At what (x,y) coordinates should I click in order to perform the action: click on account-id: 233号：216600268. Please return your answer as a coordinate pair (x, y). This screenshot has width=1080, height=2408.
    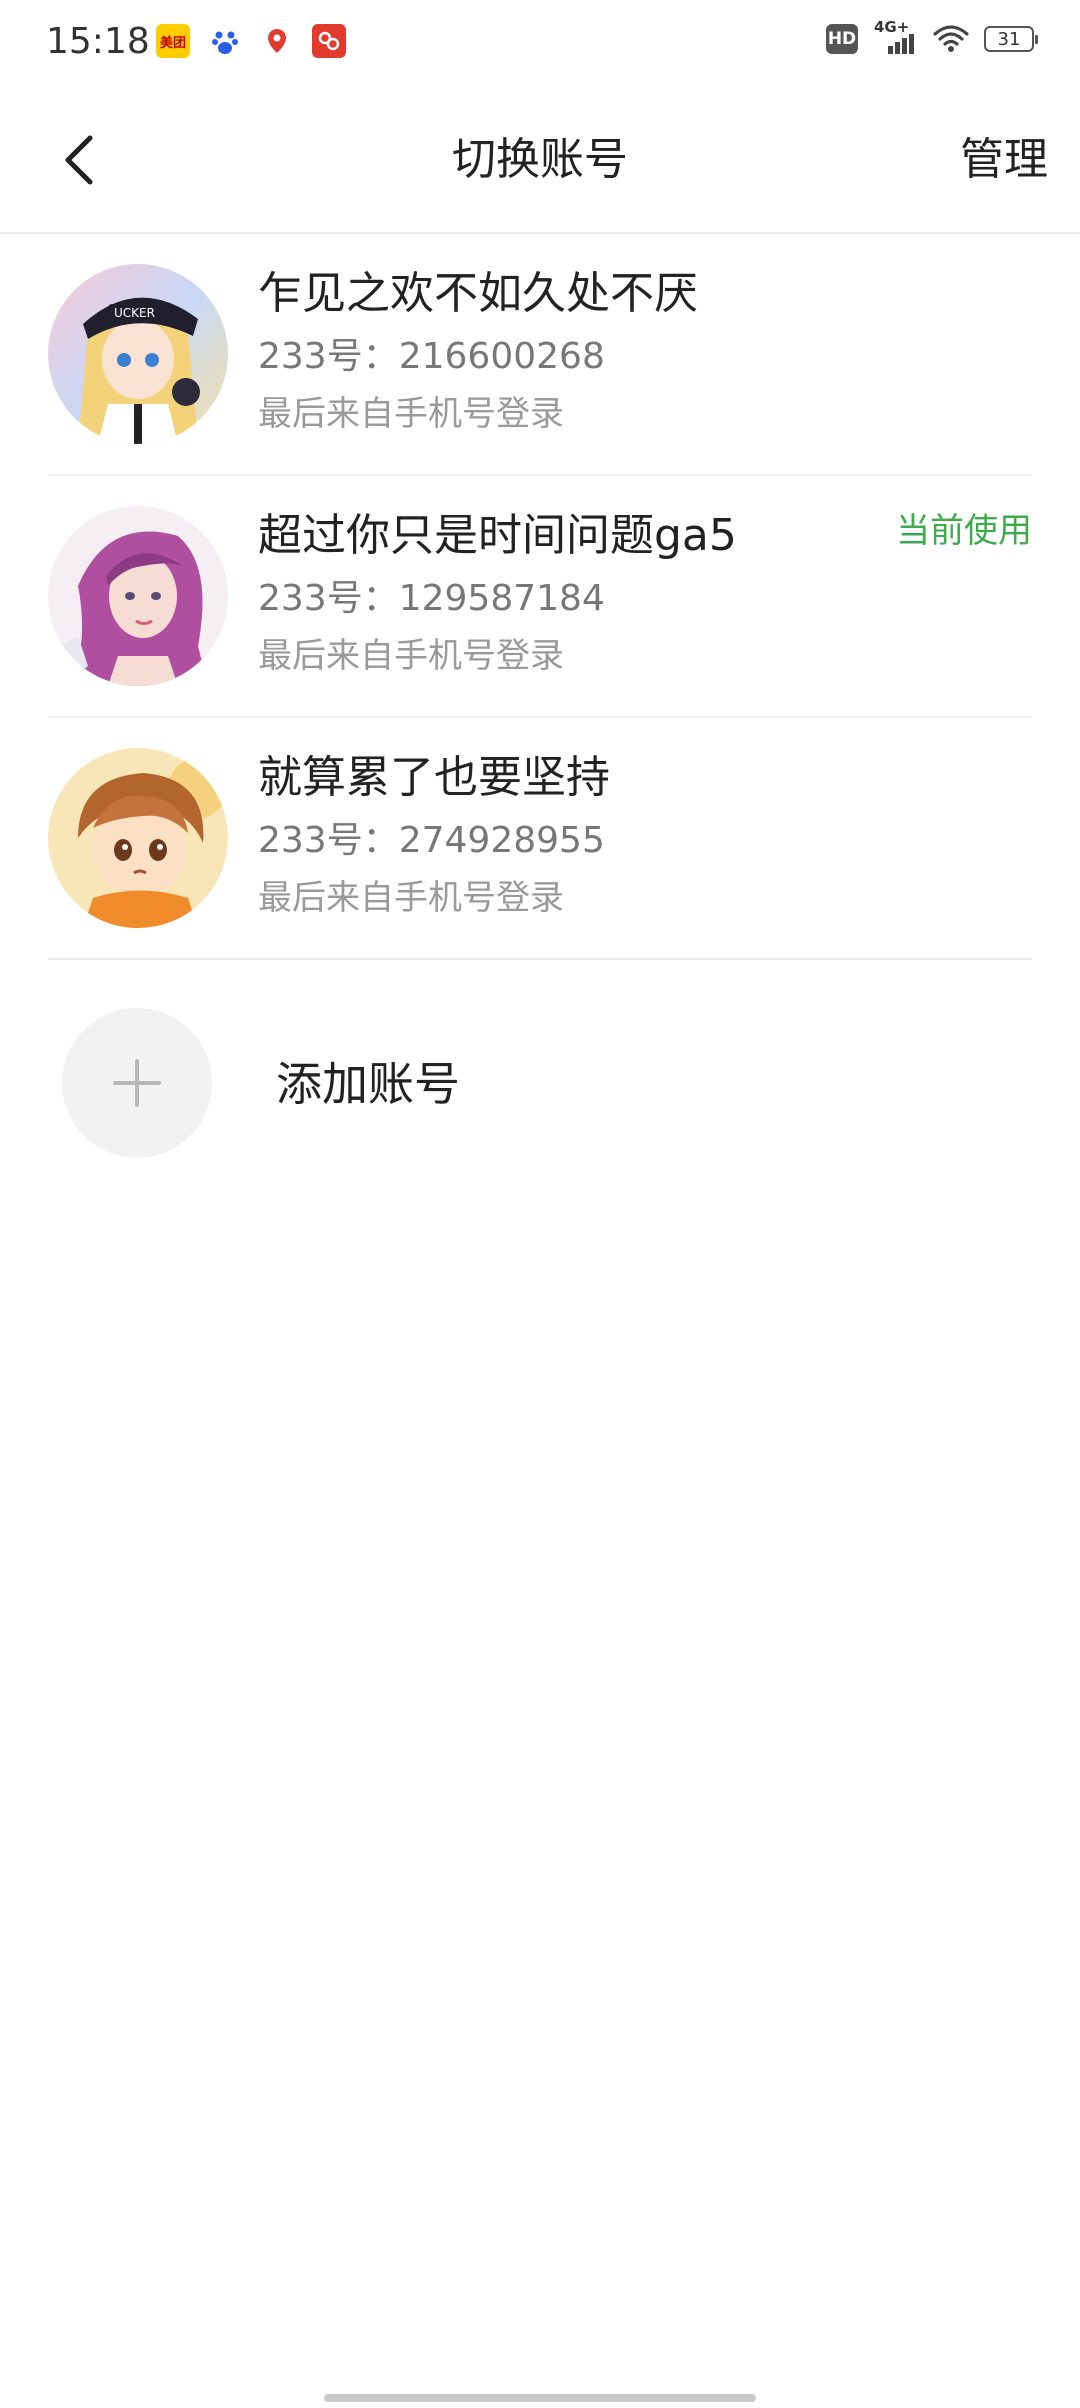
    Looking at the image, I should click on (431, 356).